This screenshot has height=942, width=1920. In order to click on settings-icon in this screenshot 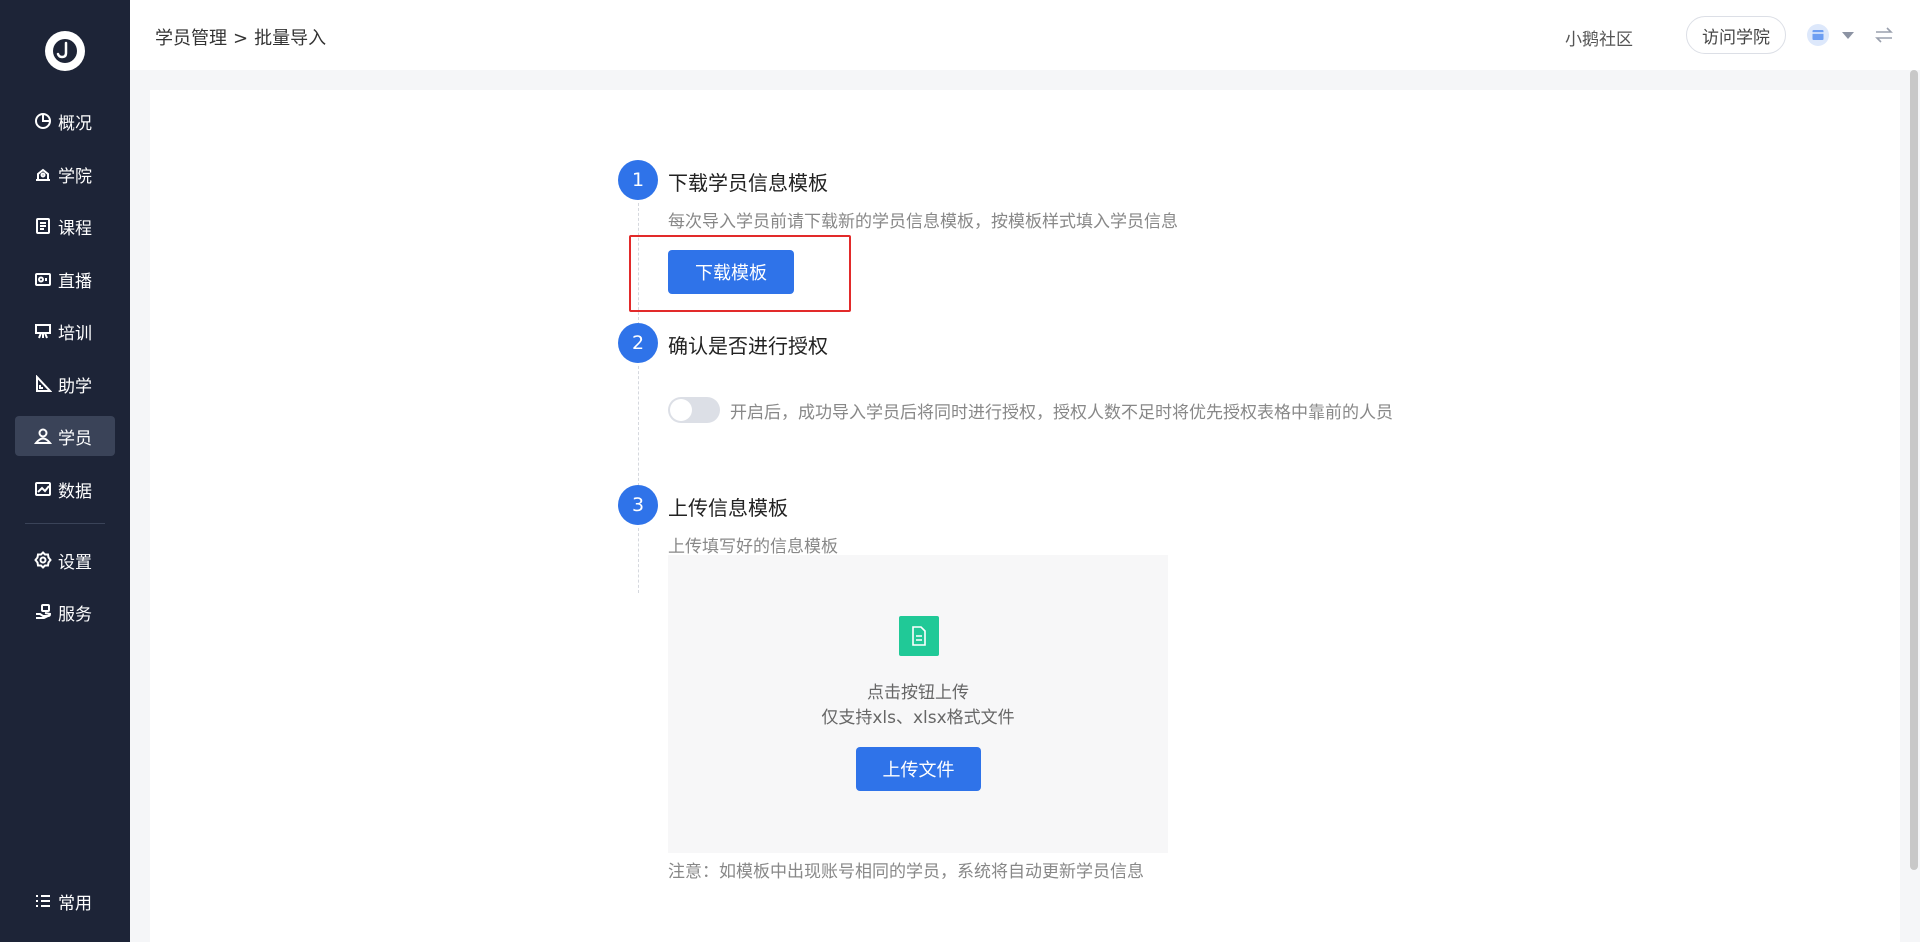, I will do `click(43, 560)`.